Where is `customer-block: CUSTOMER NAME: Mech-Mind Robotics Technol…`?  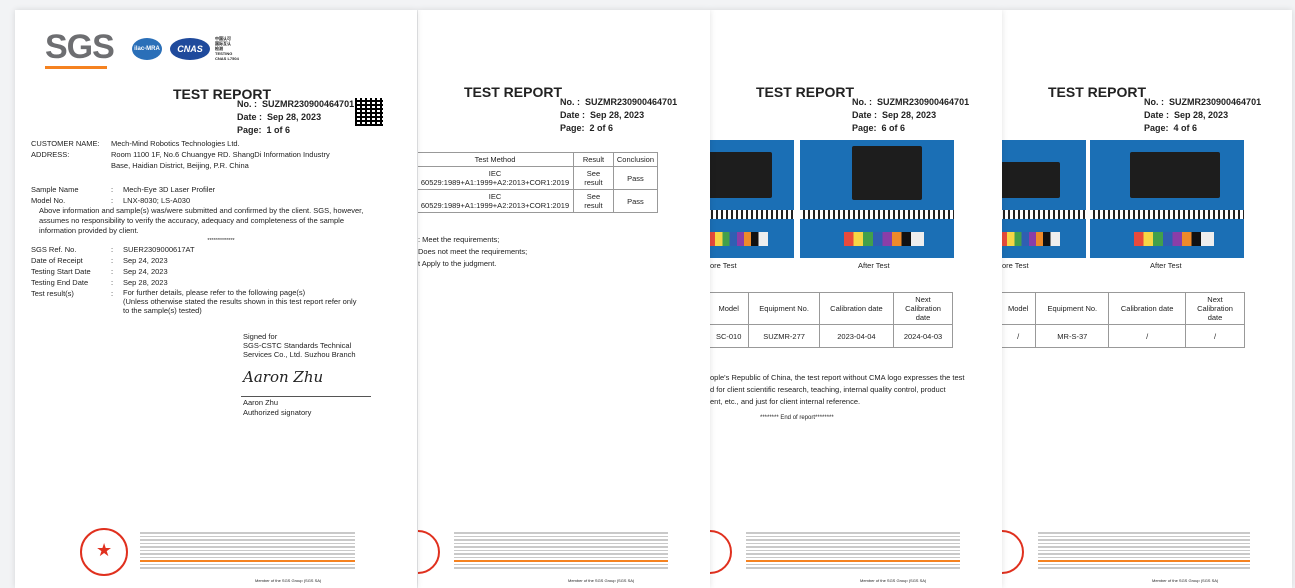 customer-block: CUSTOMER NAME: Mech-Mind Robotics Technol… is located at coordinates (180, 154).